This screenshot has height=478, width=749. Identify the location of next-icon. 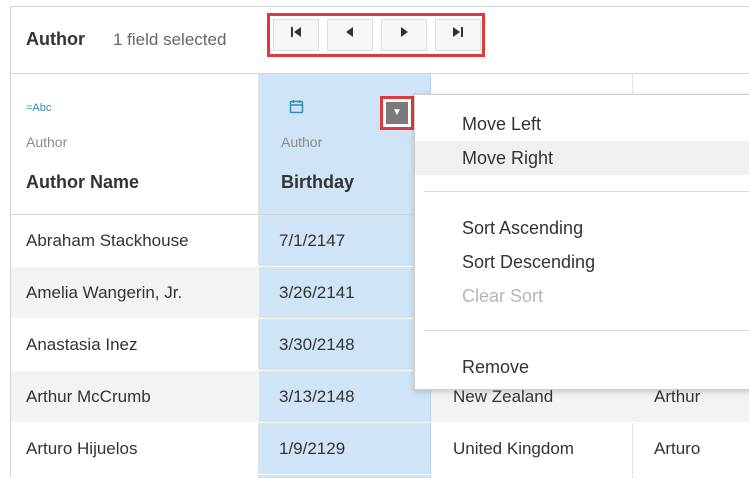
(404, 34).